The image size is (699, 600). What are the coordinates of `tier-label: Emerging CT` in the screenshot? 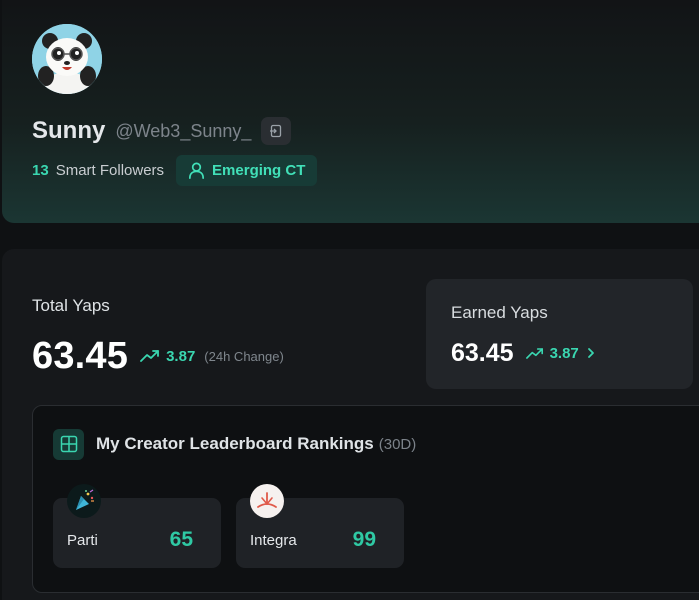 It's located at (259, 170).